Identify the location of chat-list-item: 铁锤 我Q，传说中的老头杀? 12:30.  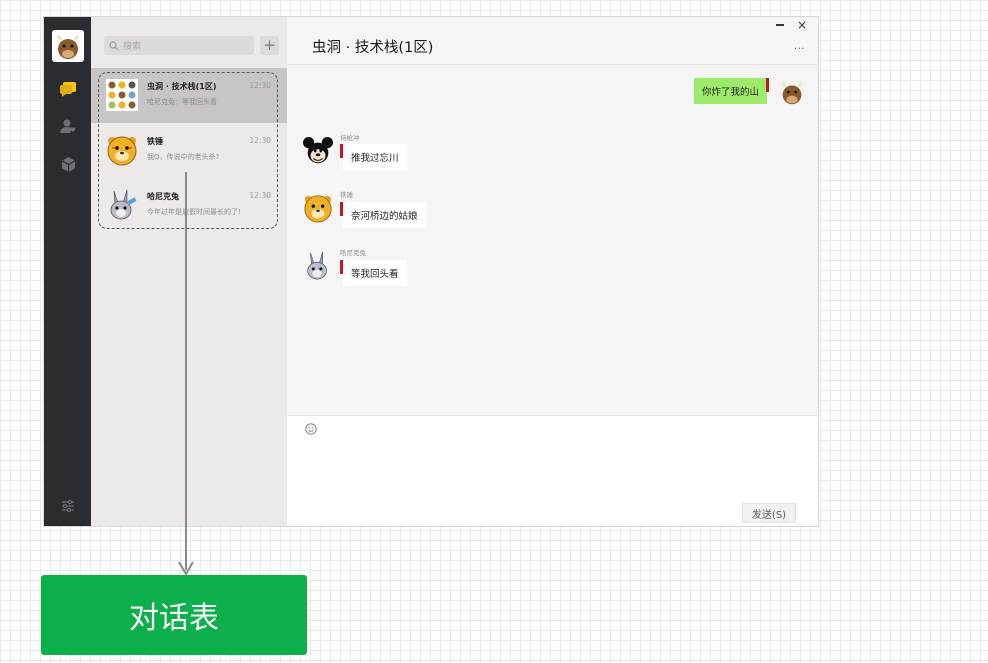
(189, 150).